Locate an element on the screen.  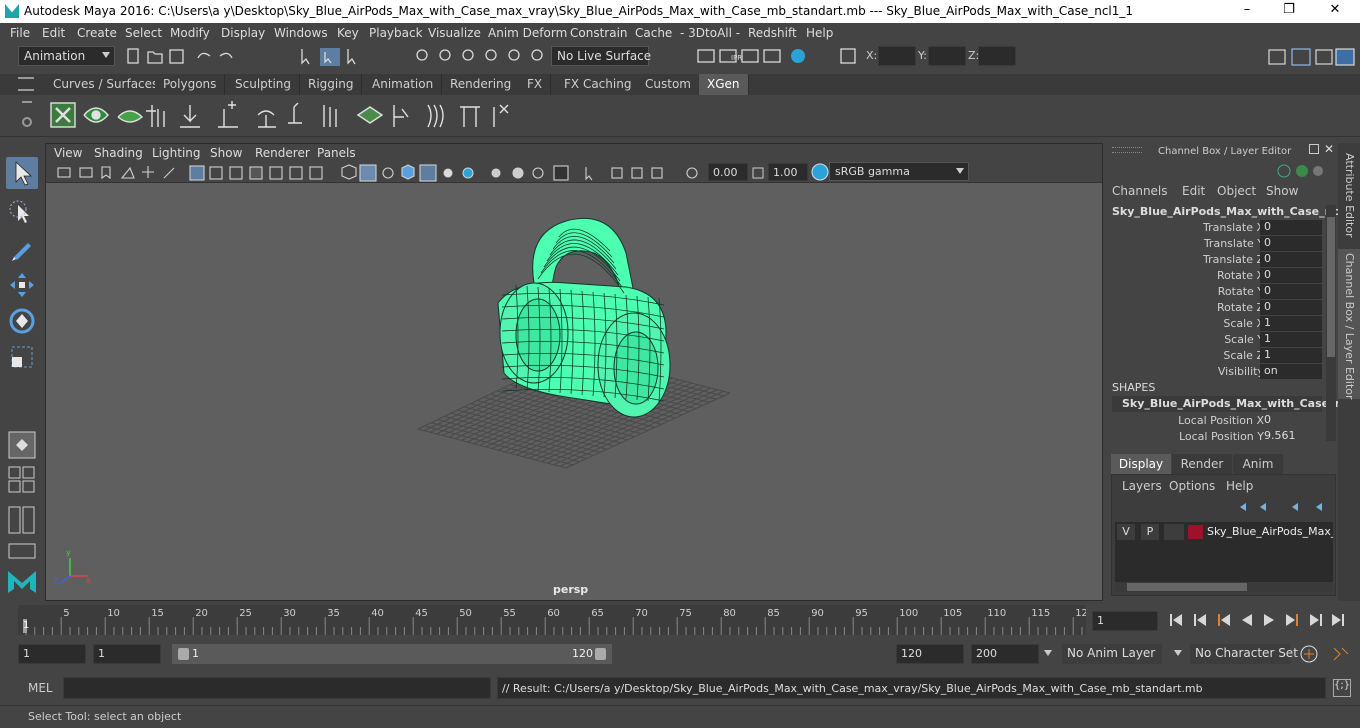
close-panel-icon: ✕ is located at coordinates (1329, 149).